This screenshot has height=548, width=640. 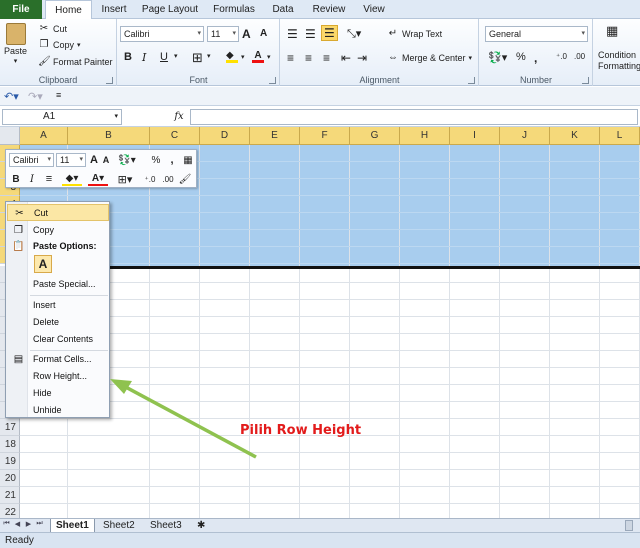 What do you see at coordinates (425, 136) in the screenshot?
I see `column-header-h: H` at bounding box center [425, 136].